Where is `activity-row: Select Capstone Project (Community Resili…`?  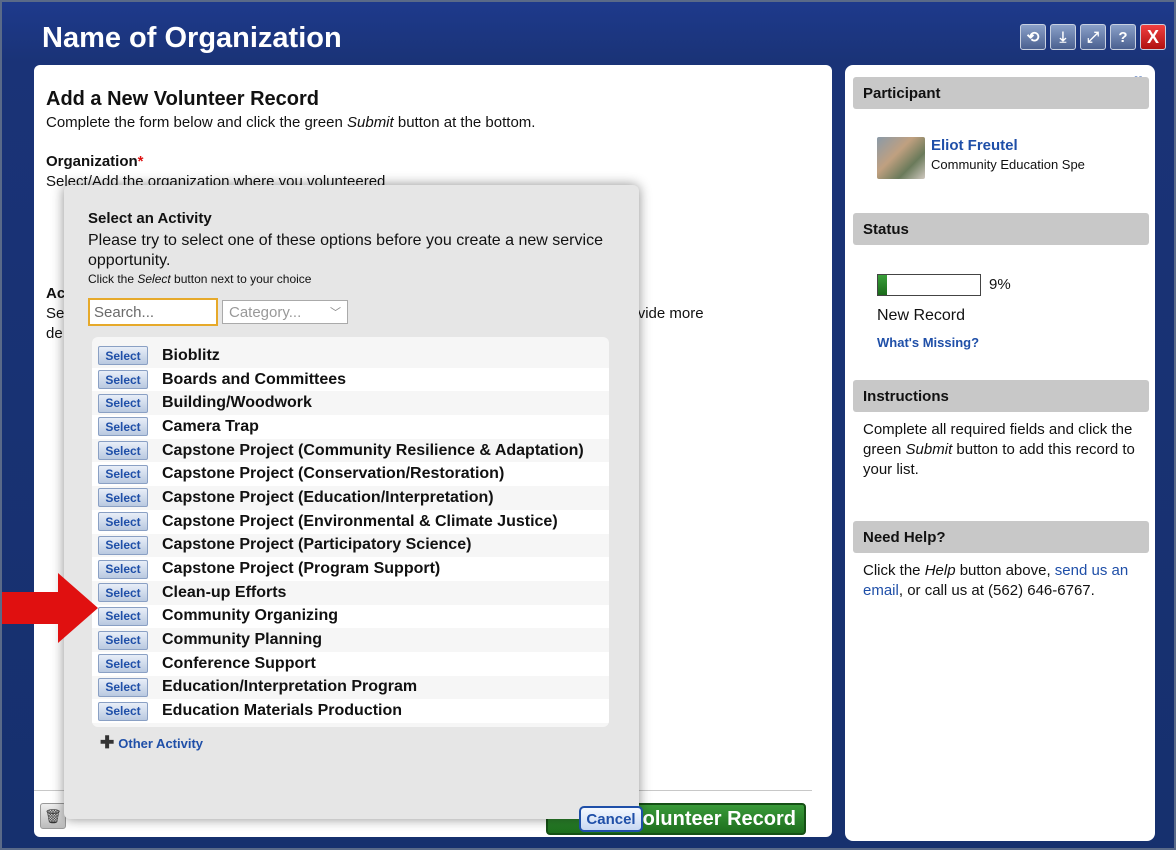 activity-row: Select Capstone Project (Community Resili… is located at coordinates (350, 451).